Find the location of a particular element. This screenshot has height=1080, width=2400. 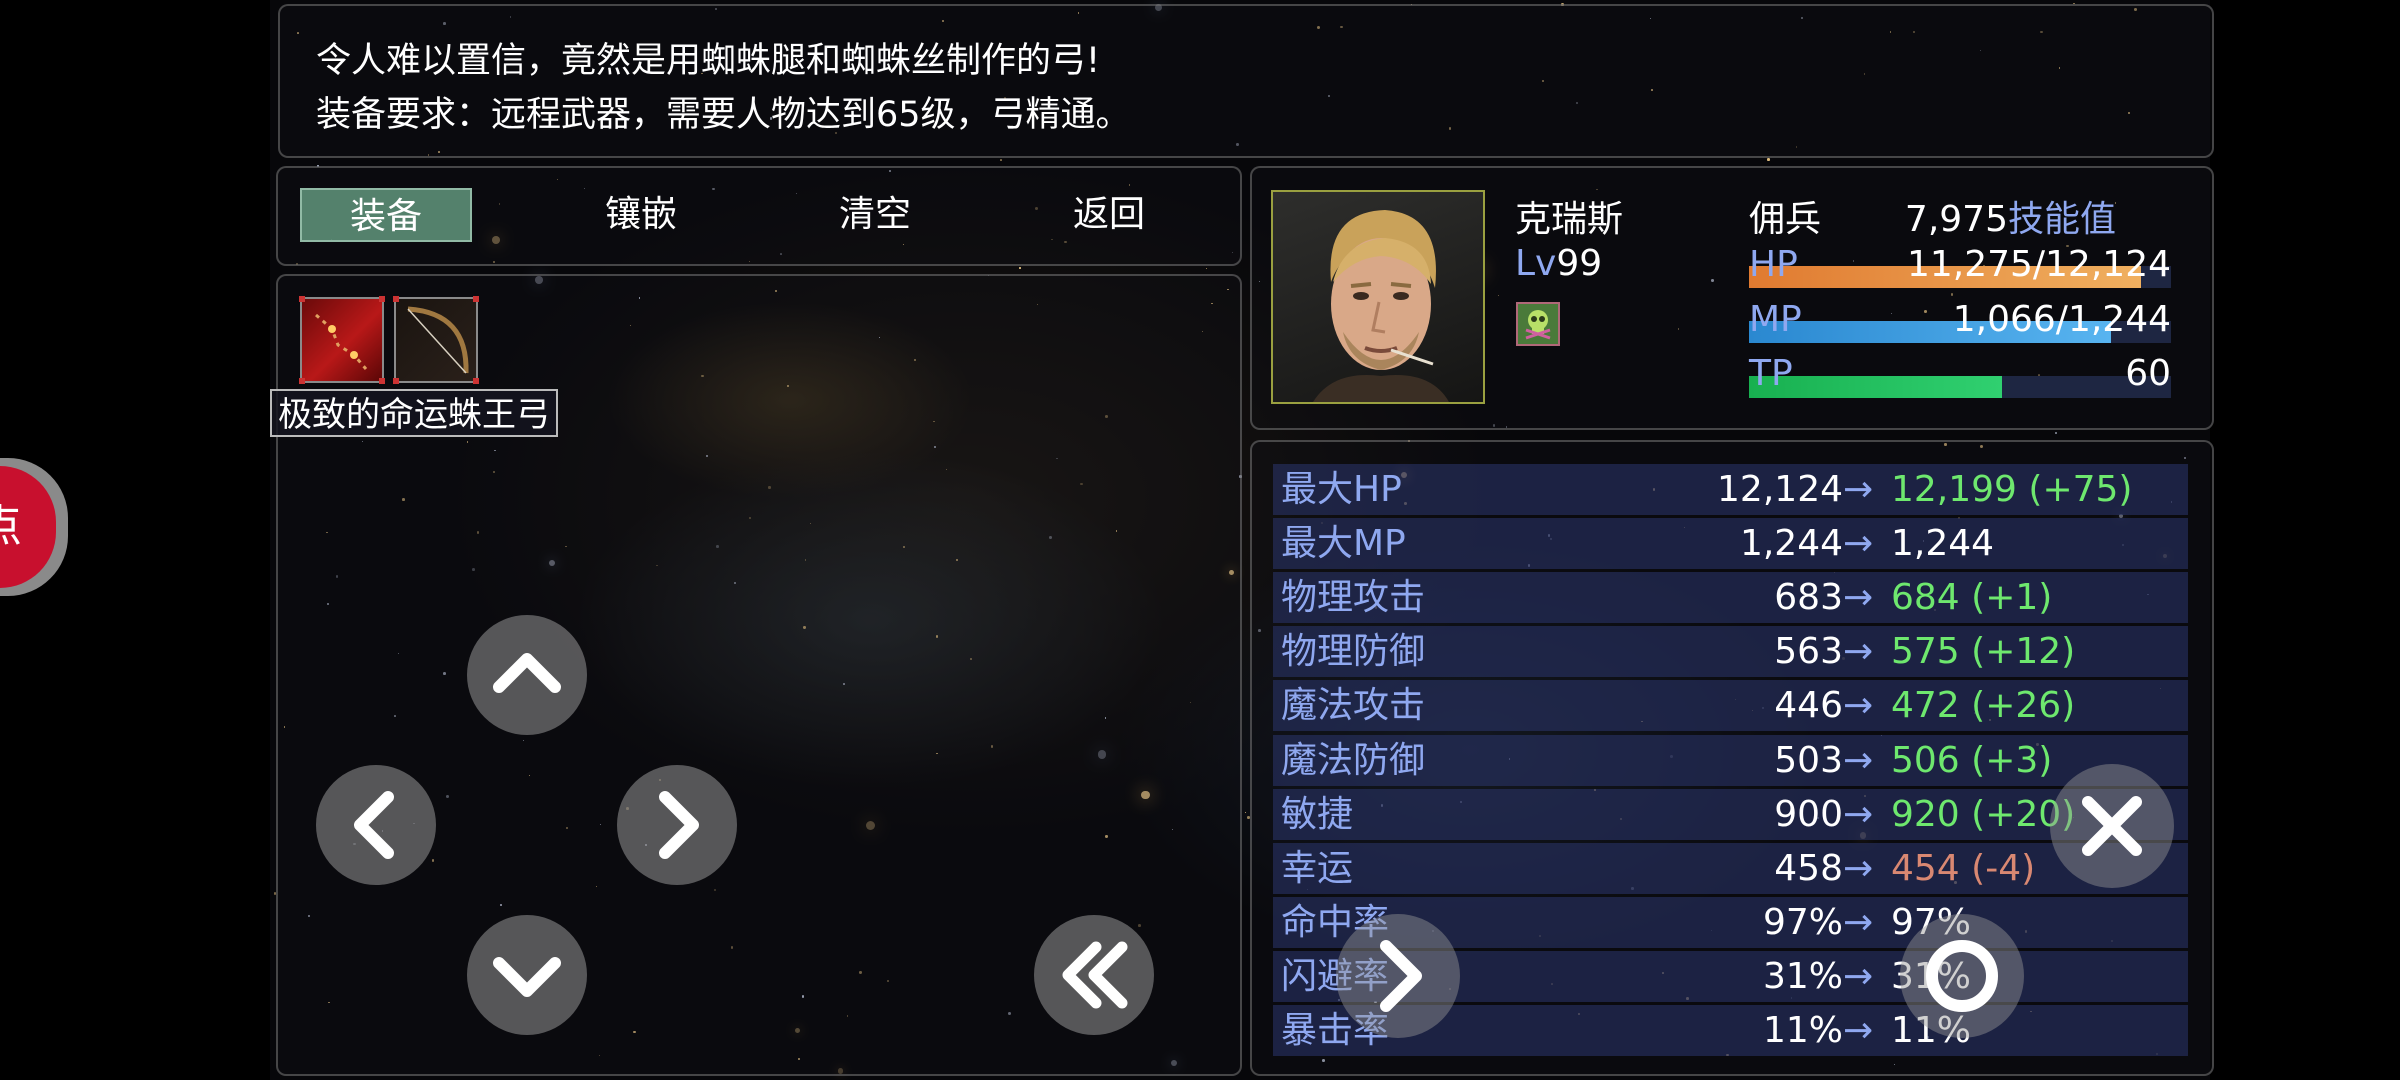

stat-row: 最大HP 12,124 → 12,199 (+75) is located at coordinates (1730, 489).